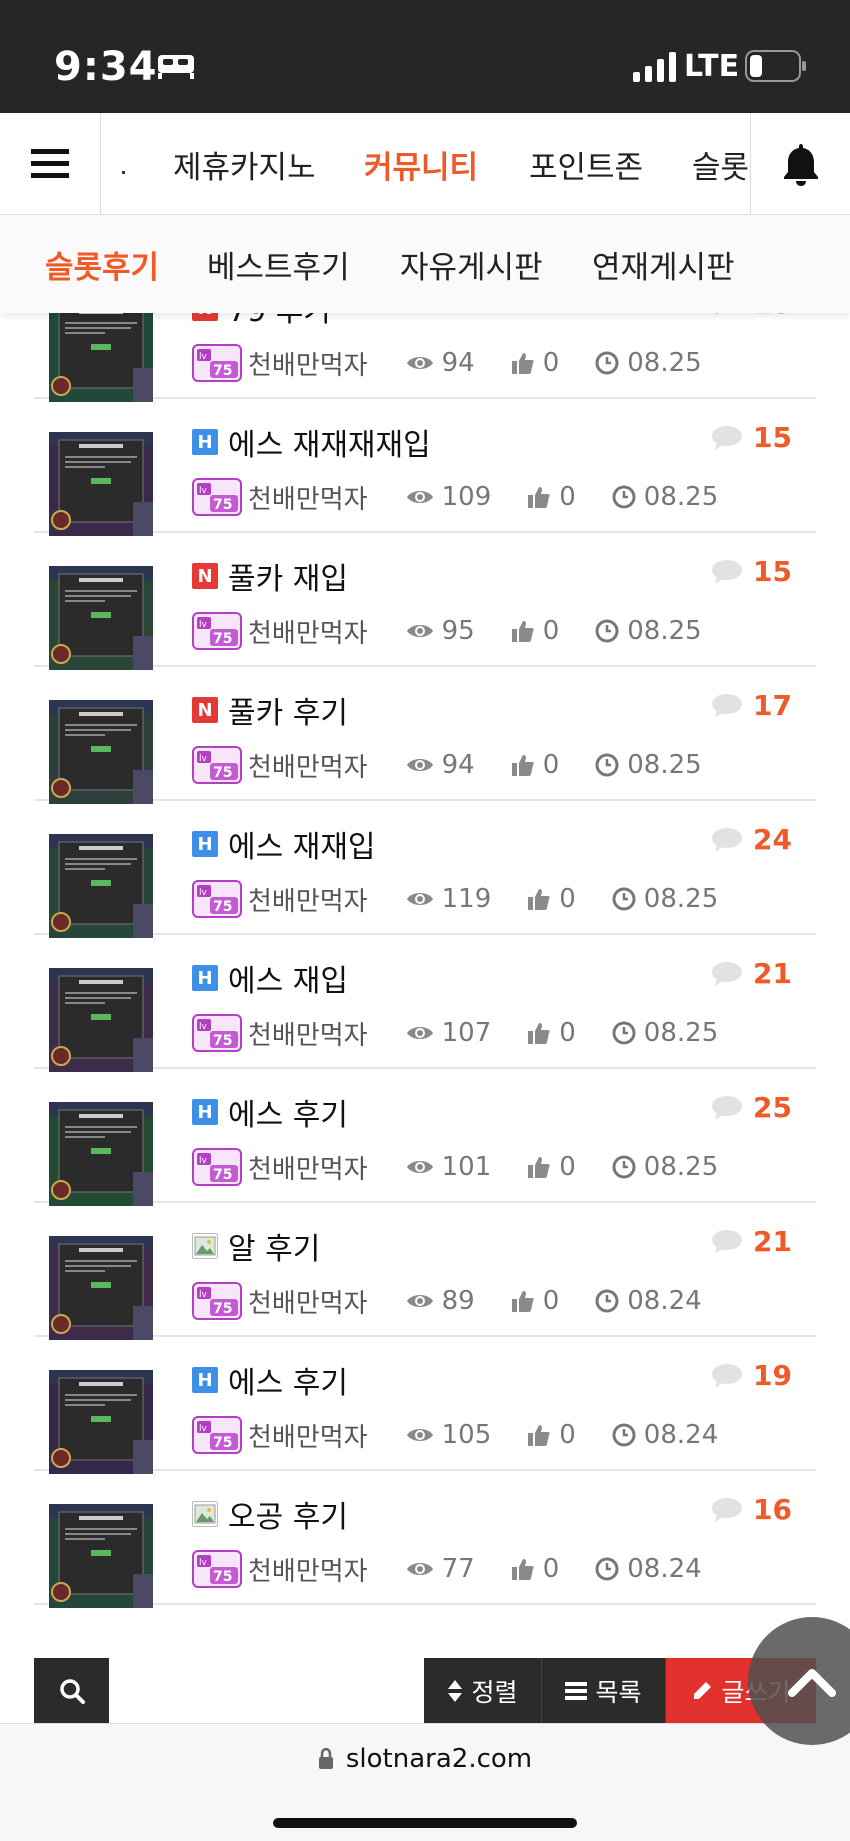  What do you see at coordinates (425, 869) in the screenshot?
I see `post-row: H 에스 재재입 24 lv 75 천배만먹자 119 0 08.25` at bounding box center [425, 869].